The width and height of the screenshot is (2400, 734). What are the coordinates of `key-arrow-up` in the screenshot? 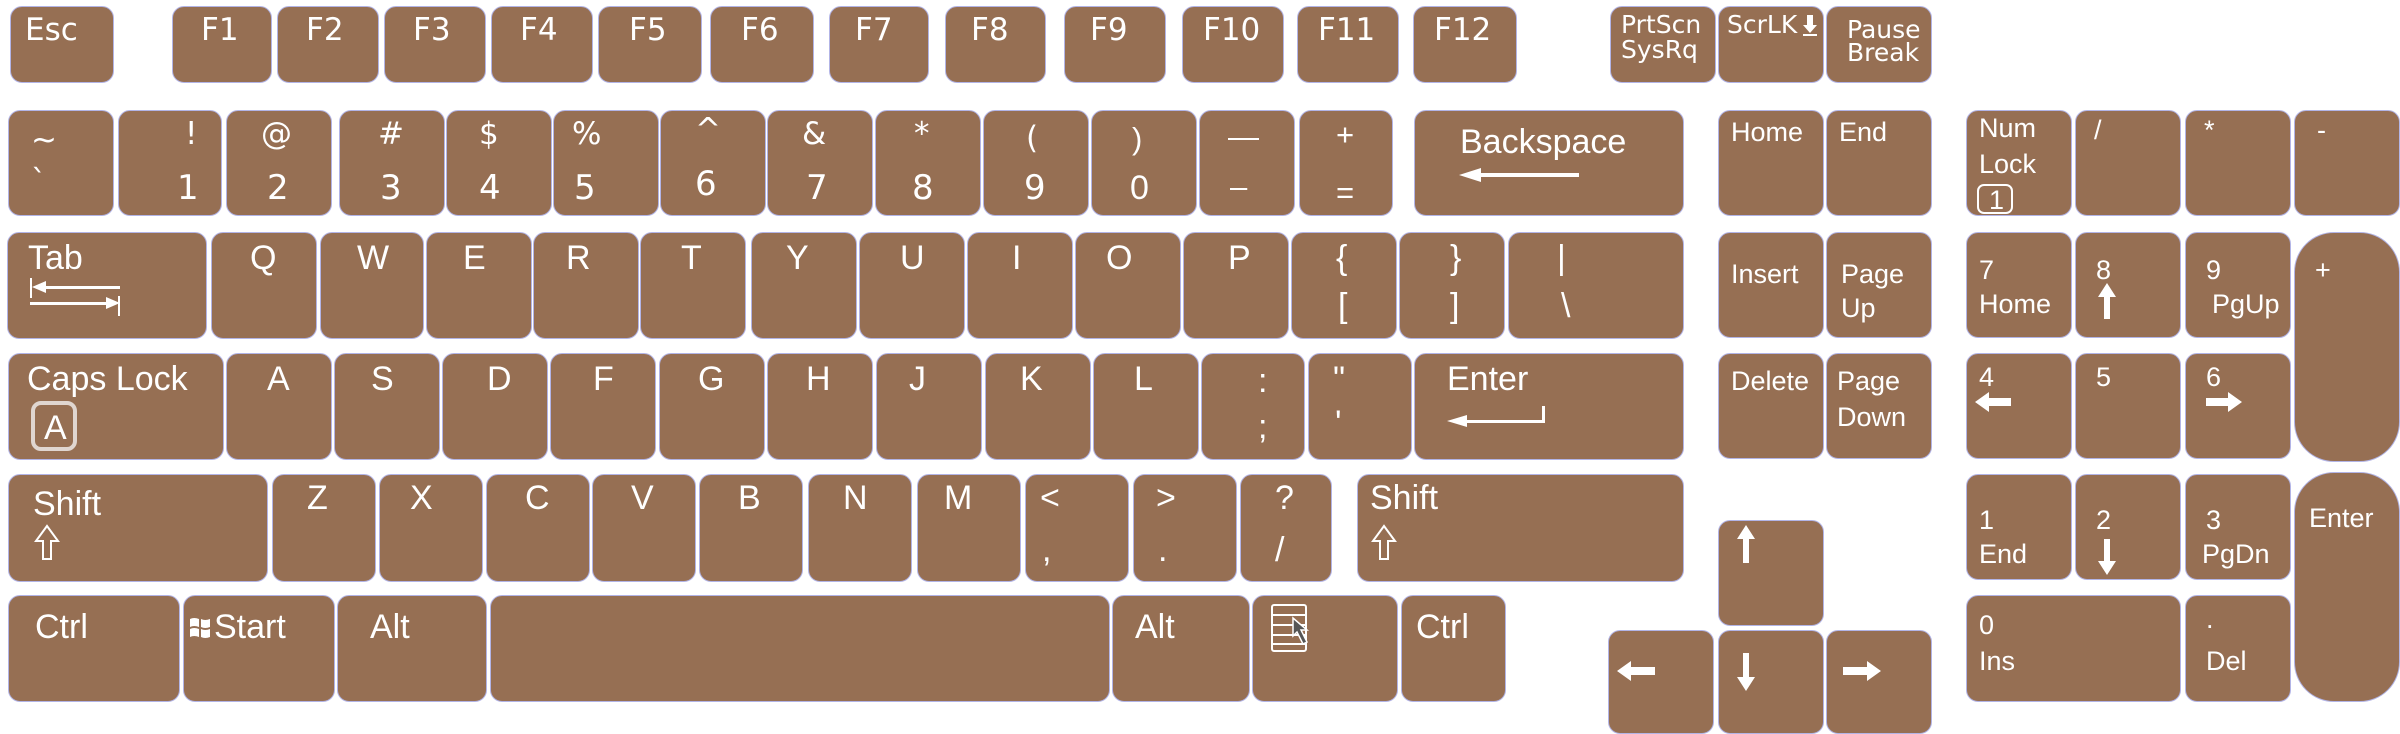 It's located at (1771, 573).